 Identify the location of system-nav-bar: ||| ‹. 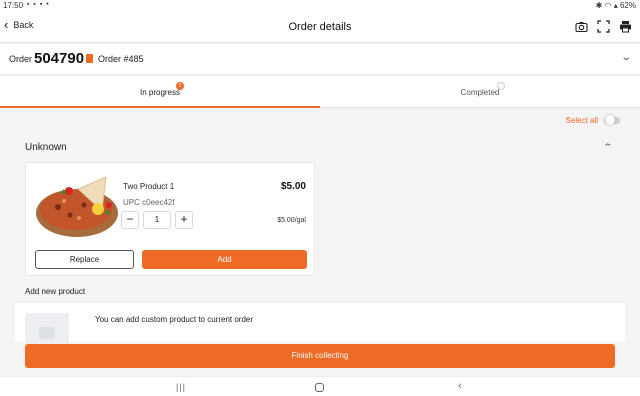
(320, 386).